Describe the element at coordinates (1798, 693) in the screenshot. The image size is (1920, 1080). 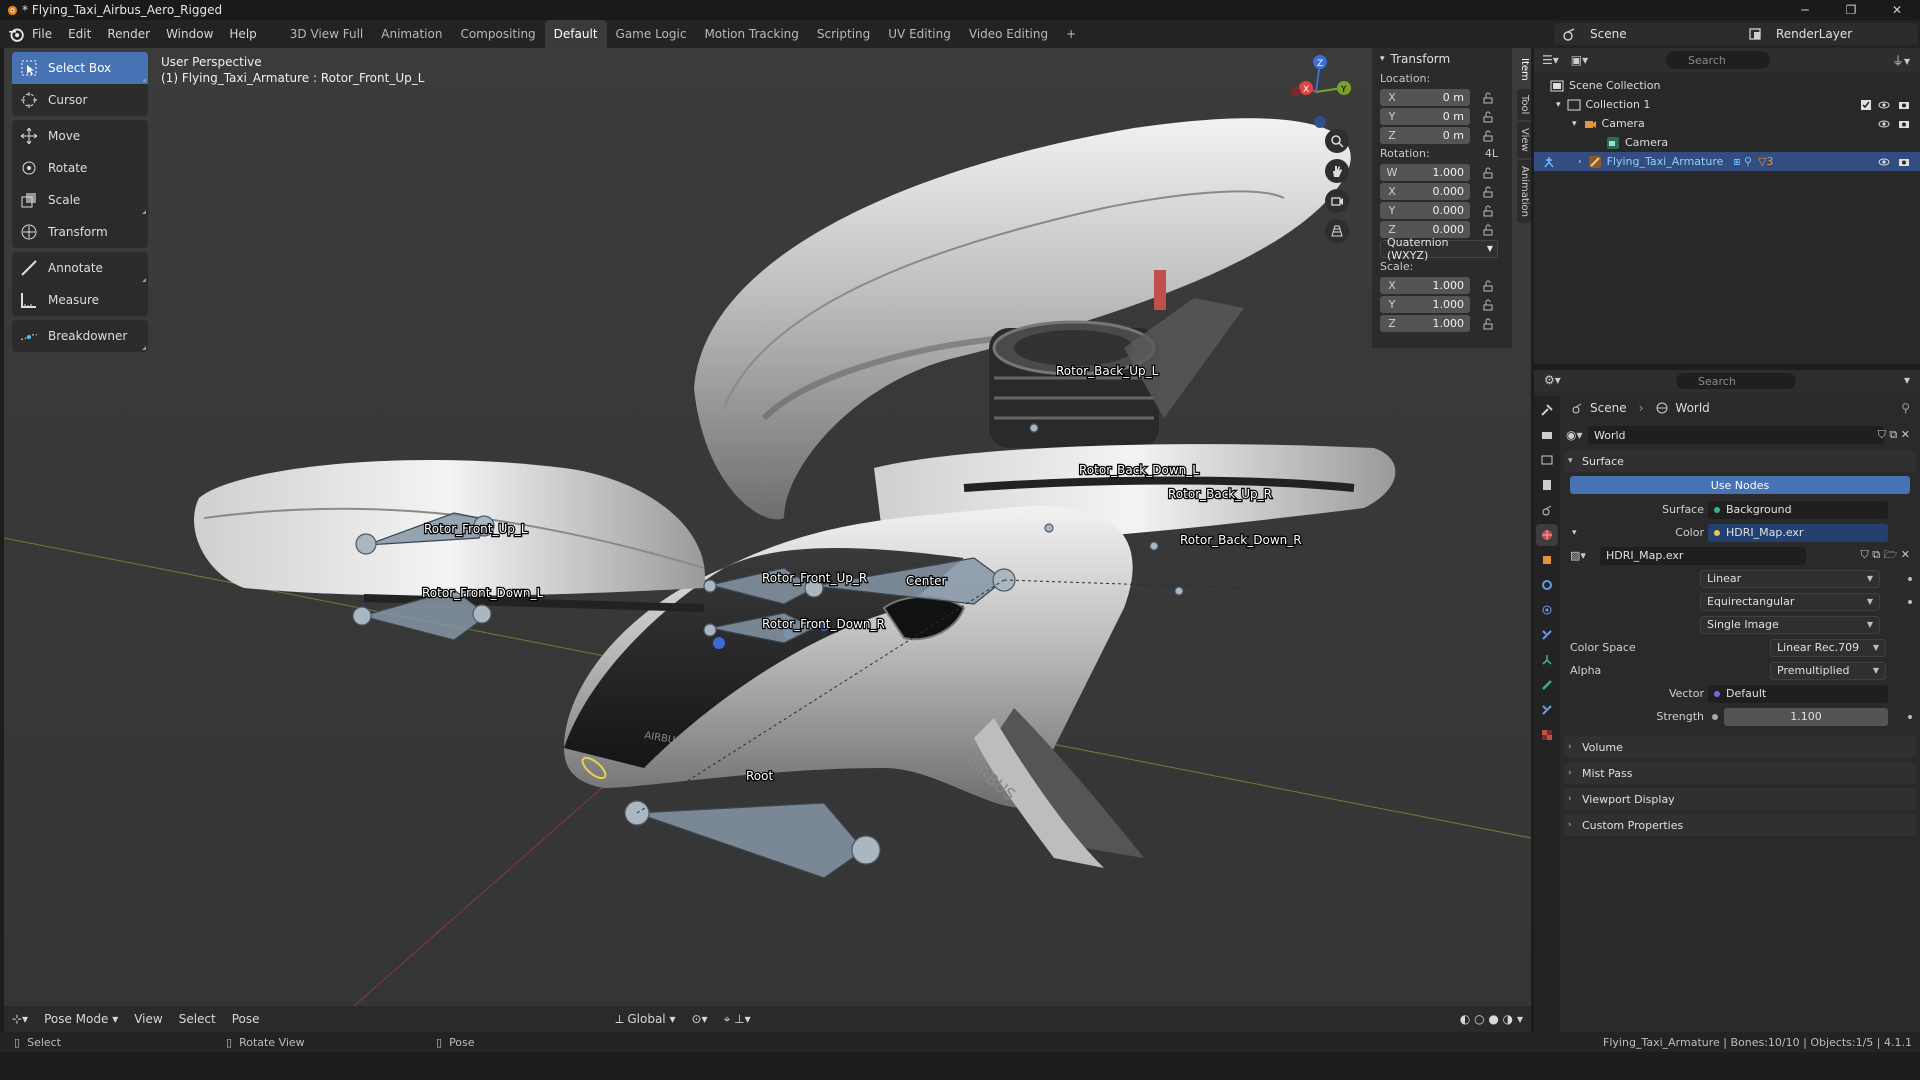
I see `vector-input-field: Default` at that location.